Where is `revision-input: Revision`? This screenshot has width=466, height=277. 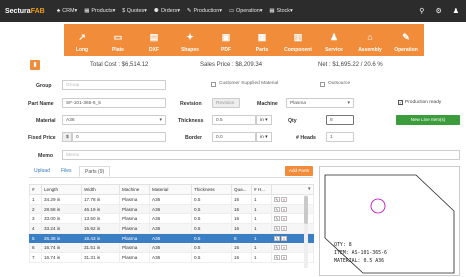 revision-input: Revision is located at coordinates (226, 103).